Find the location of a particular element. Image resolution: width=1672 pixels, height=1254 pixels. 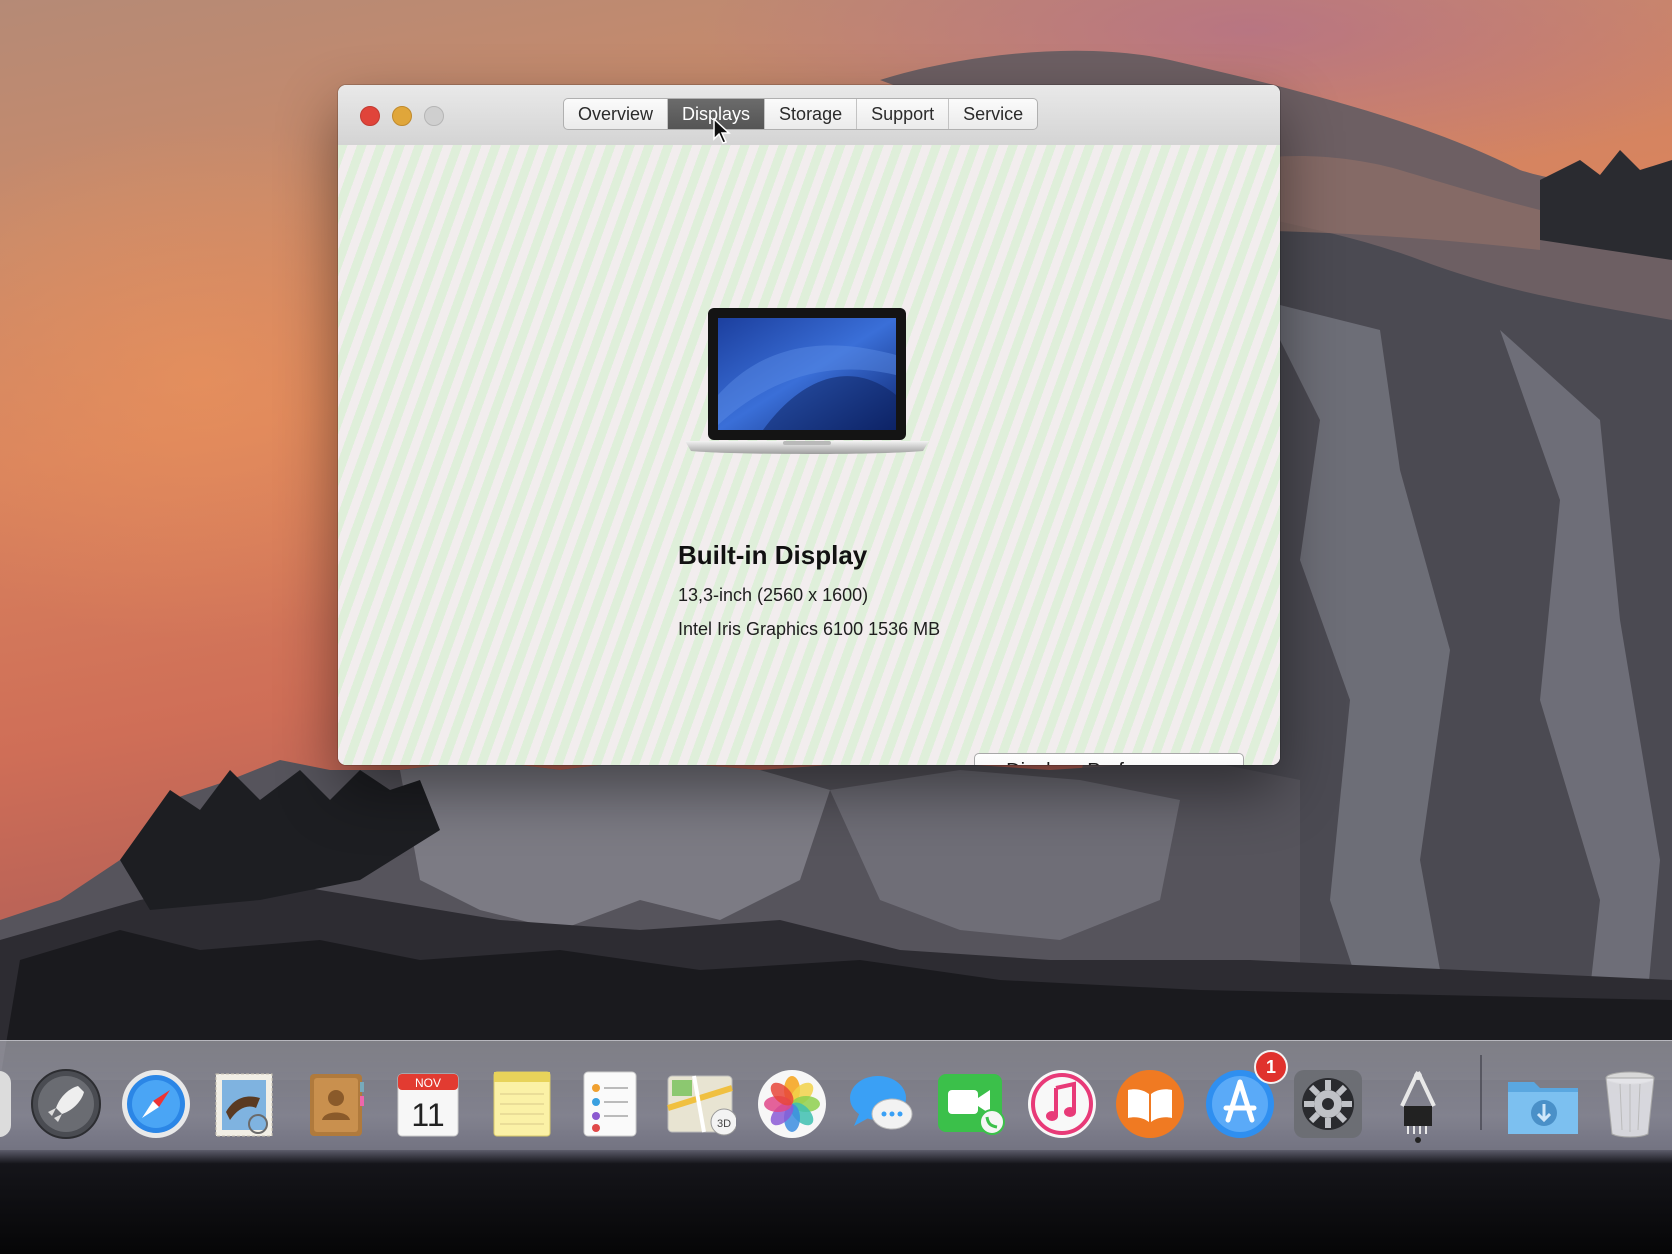

dock-reminders is located at coordinates (610, 1104).